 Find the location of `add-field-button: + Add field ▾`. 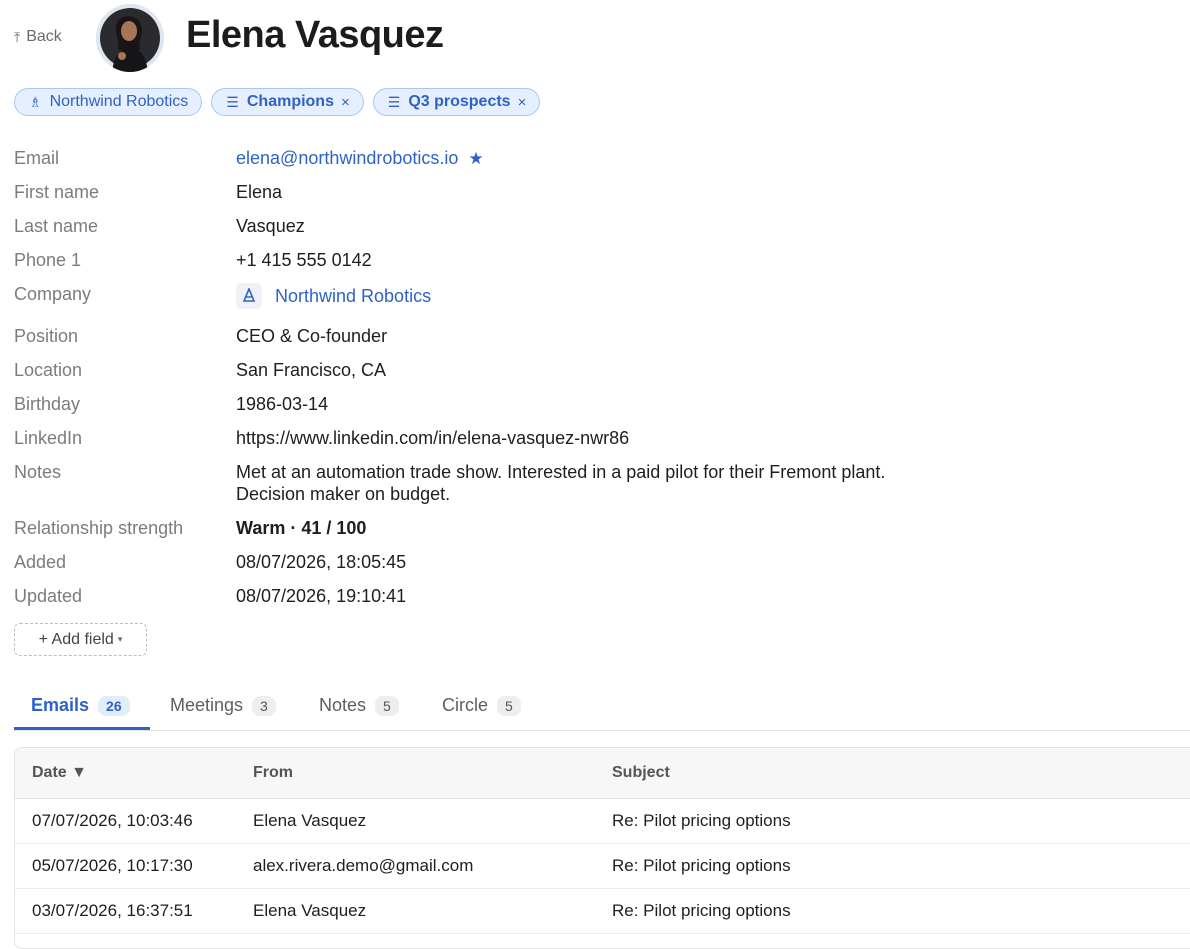

add-field-button: + Add field ▾ is located at coordinates (80, 639).